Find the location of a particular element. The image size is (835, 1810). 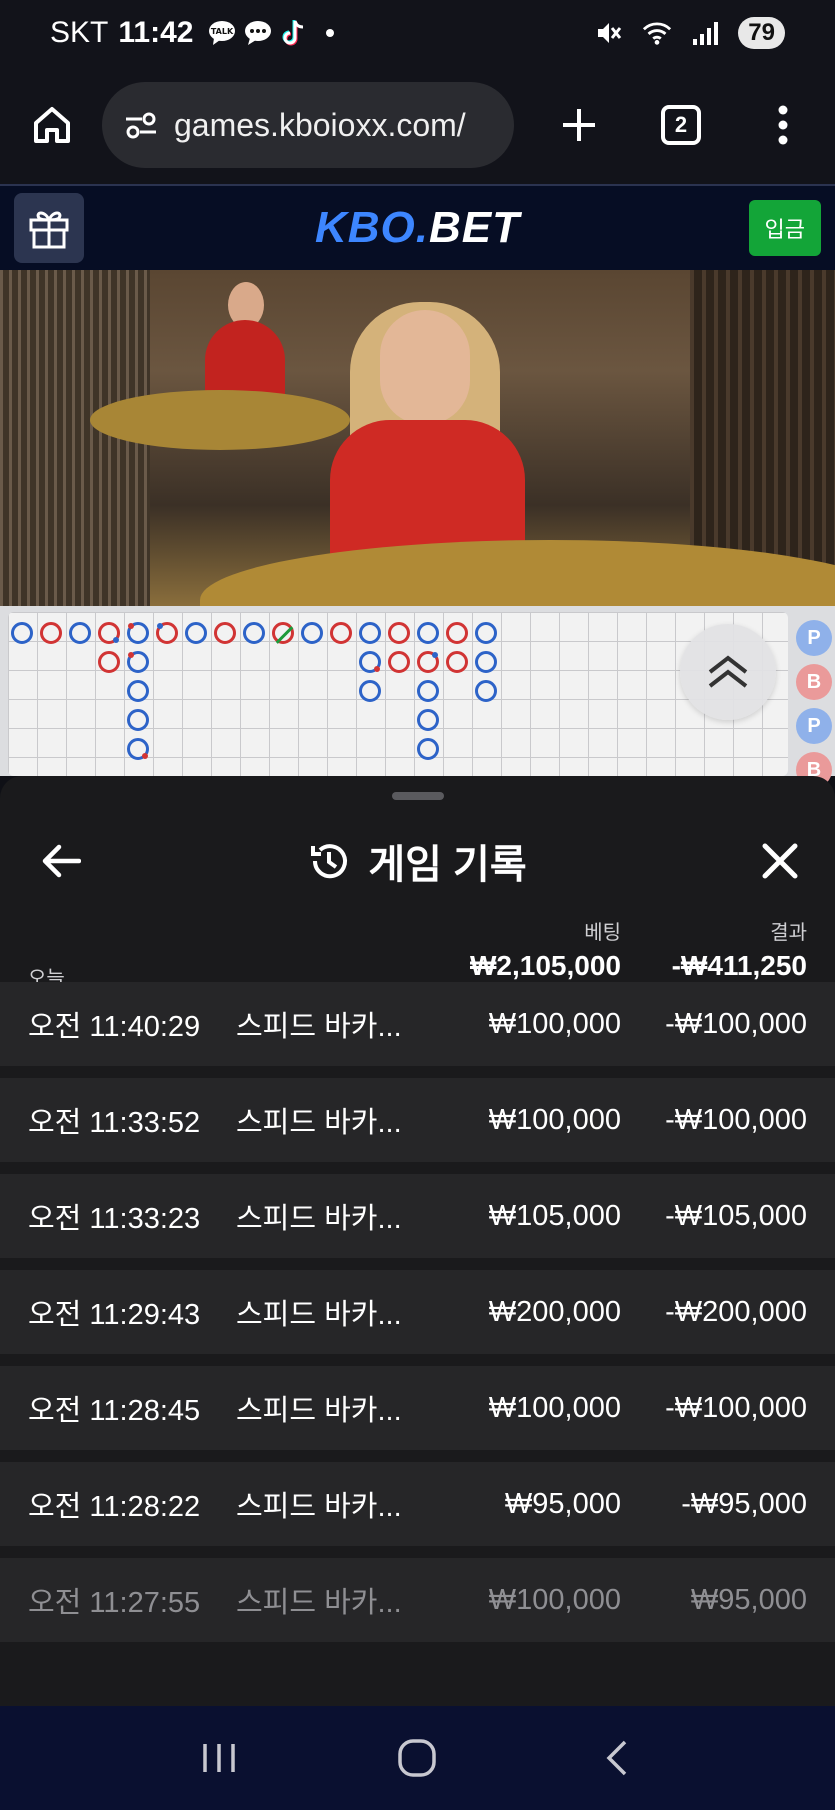

logo-kbo: KBO. is located at coordinates (372, 227).